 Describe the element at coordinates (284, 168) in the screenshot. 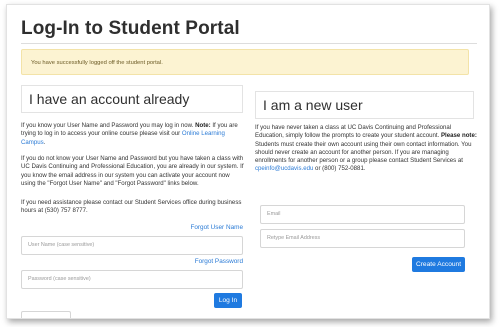

I see `student-services-email-link: cpeinfo@ucdavis.edu` at that location.